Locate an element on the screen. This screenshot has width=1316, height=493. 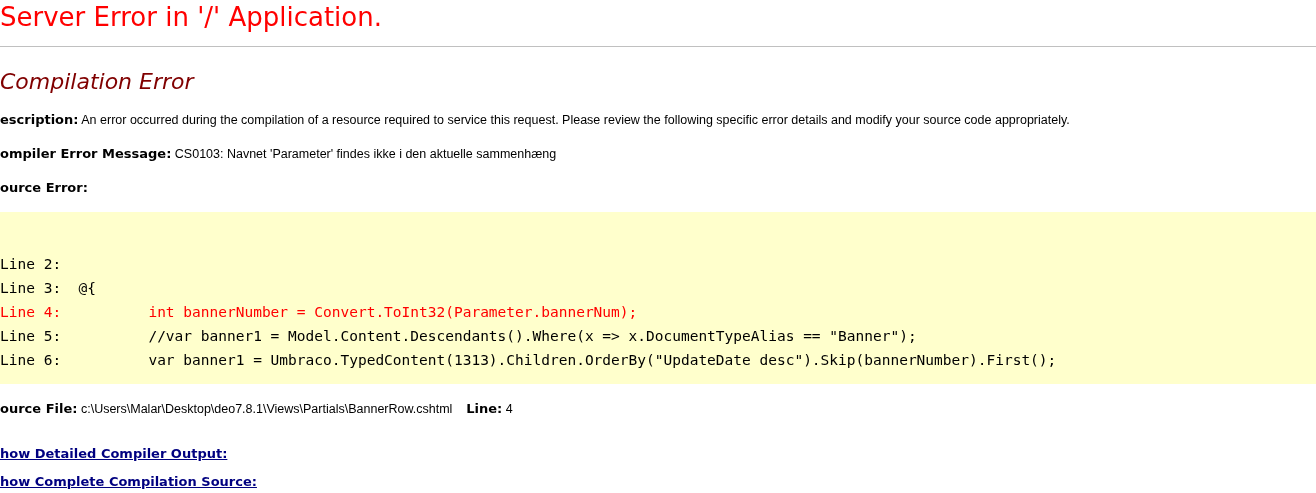
error-heading: Compilation Error is located at coordinates (98, 82).